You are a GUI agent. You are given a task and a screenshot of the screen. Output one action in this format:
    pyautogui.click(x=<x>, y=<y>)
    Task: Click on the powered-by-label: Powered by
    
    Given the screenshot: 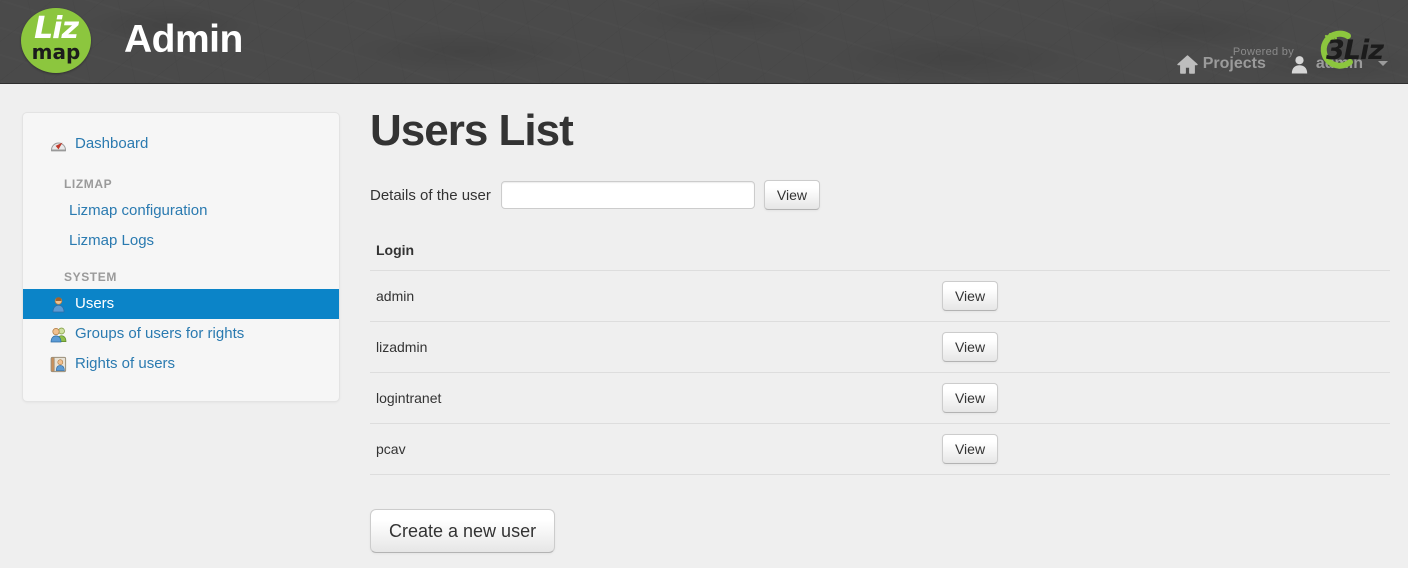 What is the action you would take?
    pyautogui.click(x=1263, y=52)
    